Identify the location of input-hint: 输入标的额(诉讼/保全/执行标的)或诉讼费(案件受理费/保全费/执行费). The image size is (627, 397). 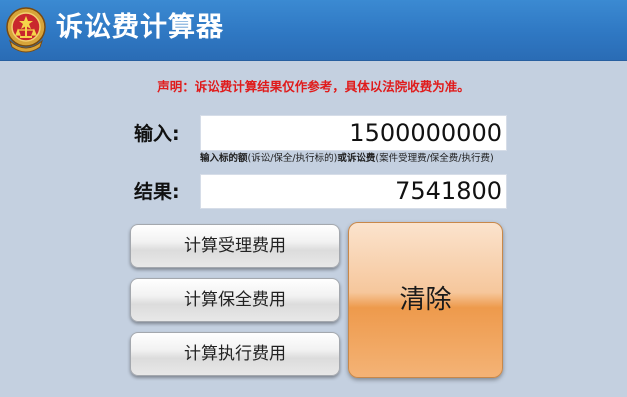
(347, 159).